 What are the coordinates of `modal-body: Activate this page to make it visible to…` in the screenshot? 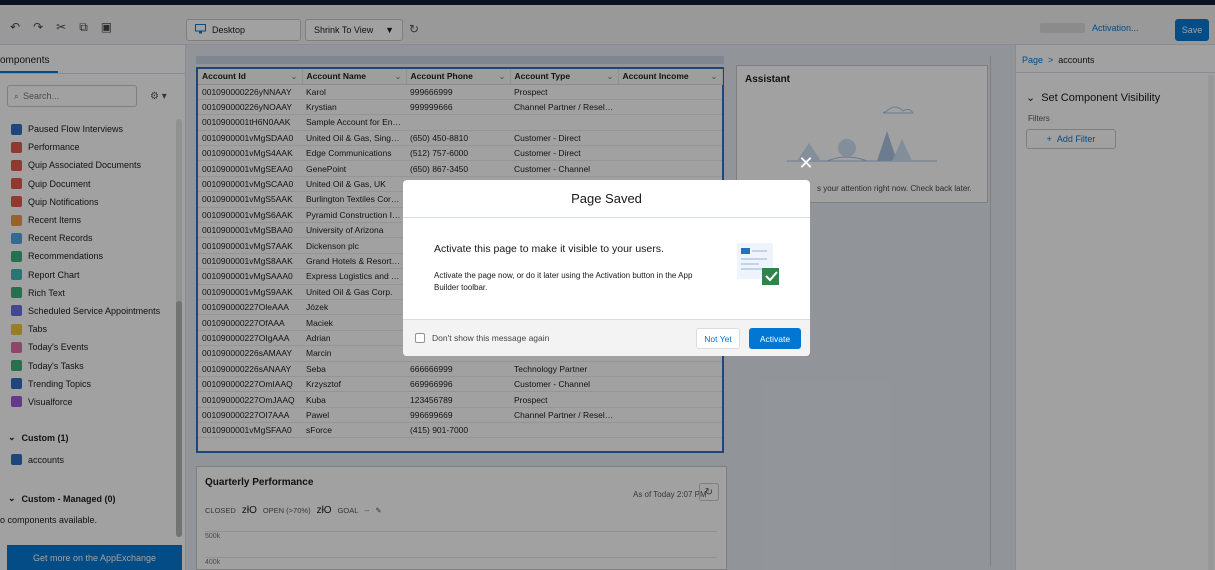 It's located at (606, 268).